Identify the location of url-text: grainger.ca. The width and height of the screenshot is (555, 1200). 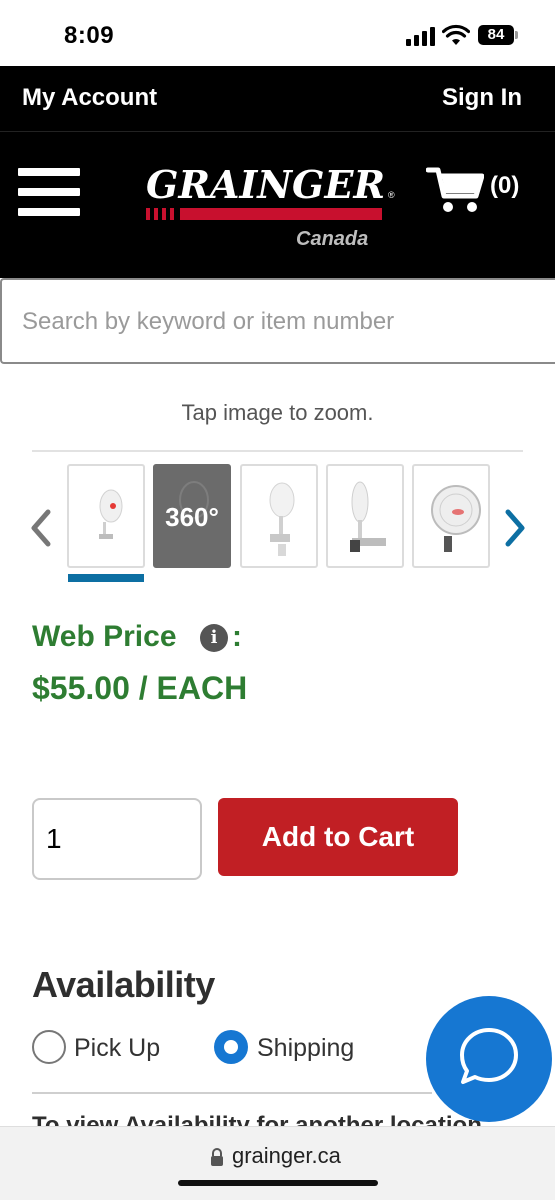
(286, 1155).